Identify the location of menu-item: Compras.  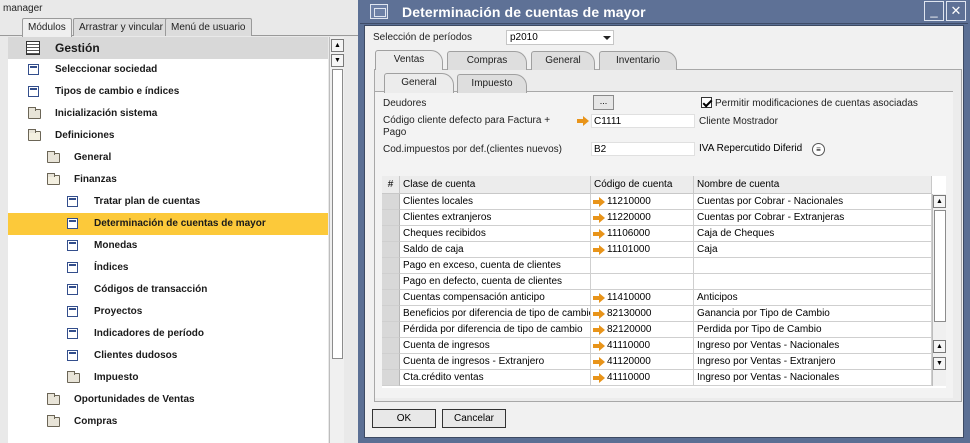
(168, 422).